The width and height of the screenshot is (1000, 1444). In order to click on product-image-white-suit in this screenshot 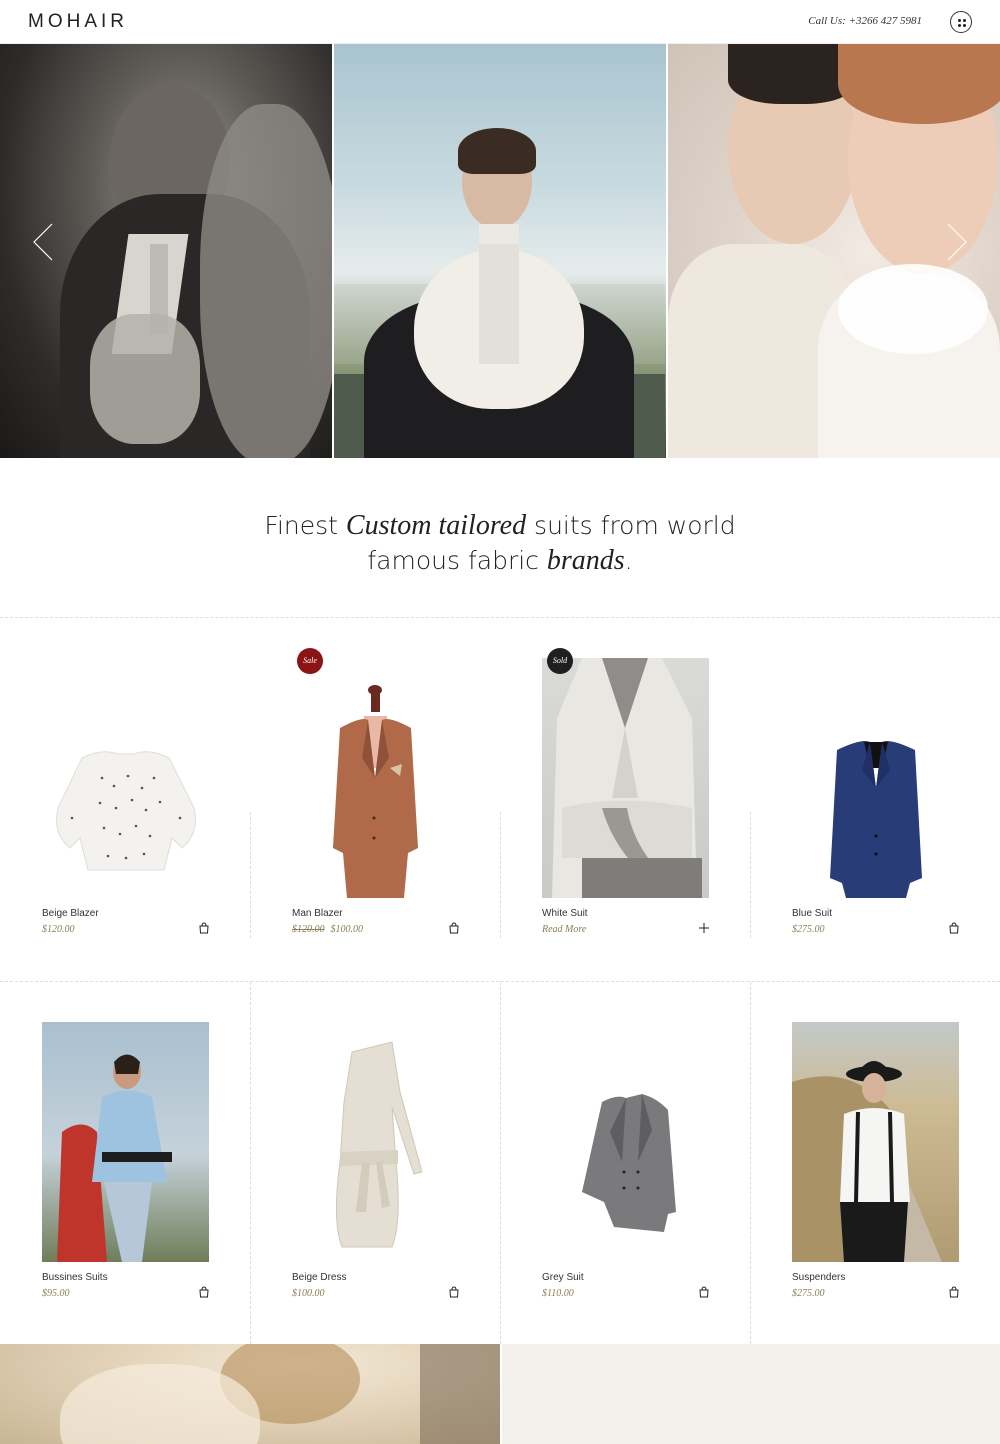, I will do `click(625, 778)`.